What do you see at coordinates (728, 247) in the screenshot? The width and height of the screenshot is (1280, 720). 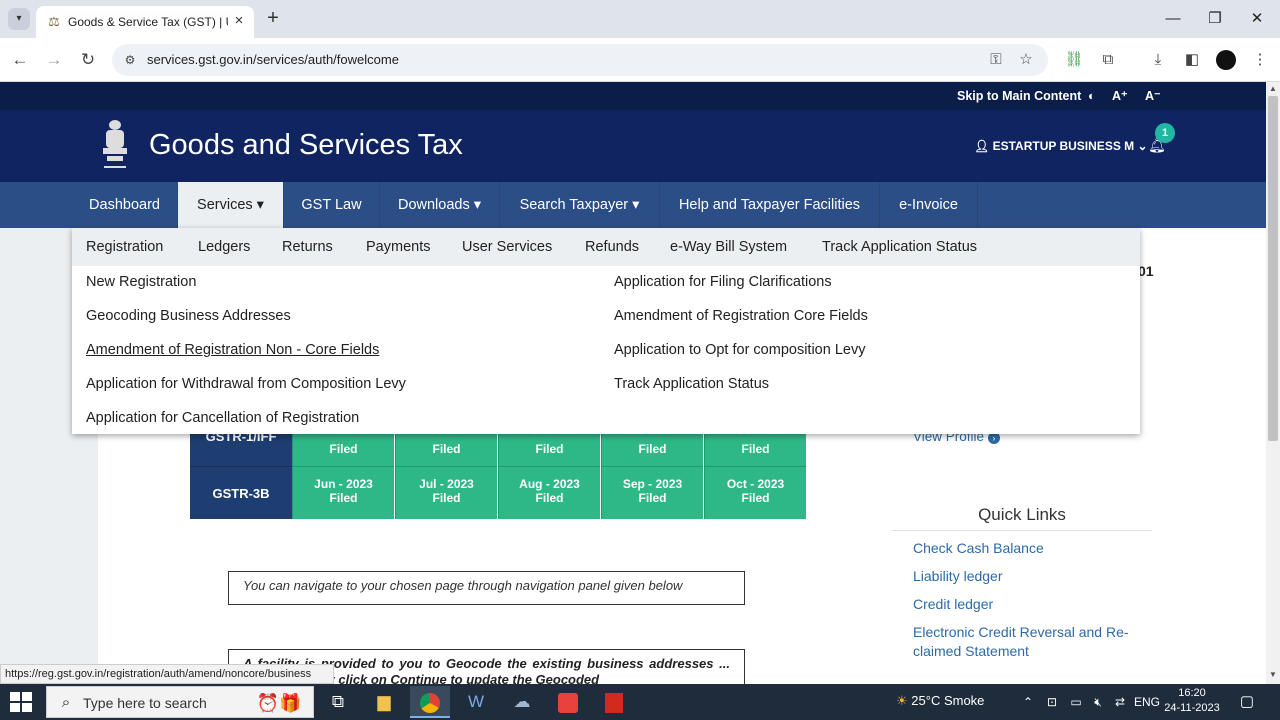 I see `category-eway-bill: e-Way Bill System` at bounding box center [728, 247].